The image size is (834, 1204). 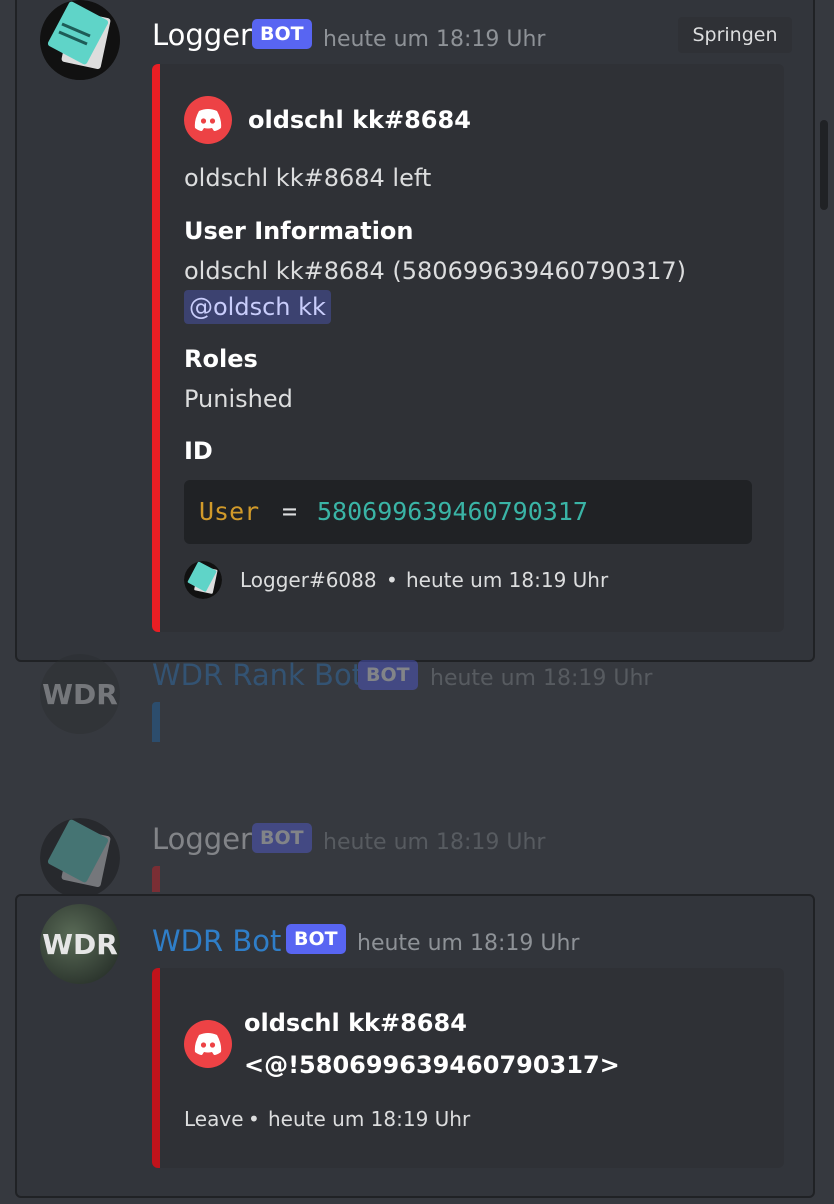 I want to click on code-block: User = 580699639460790317, so click(x=468, y=512).